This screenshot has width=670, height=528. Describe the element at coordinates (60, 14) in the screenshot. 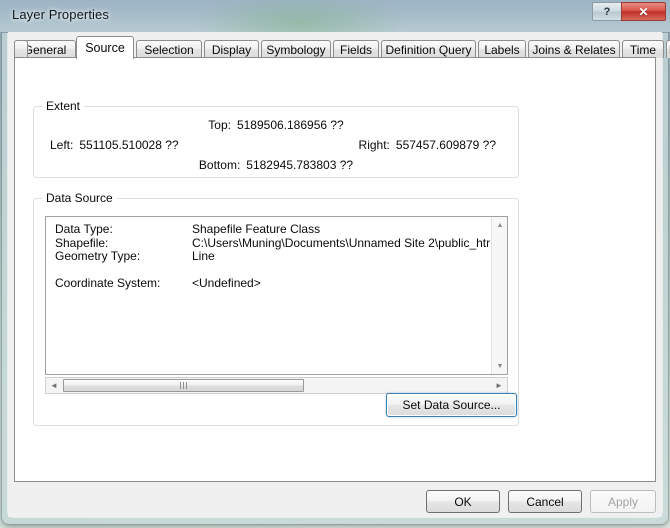

I see `dialog-title: Layer Properties` at that location.